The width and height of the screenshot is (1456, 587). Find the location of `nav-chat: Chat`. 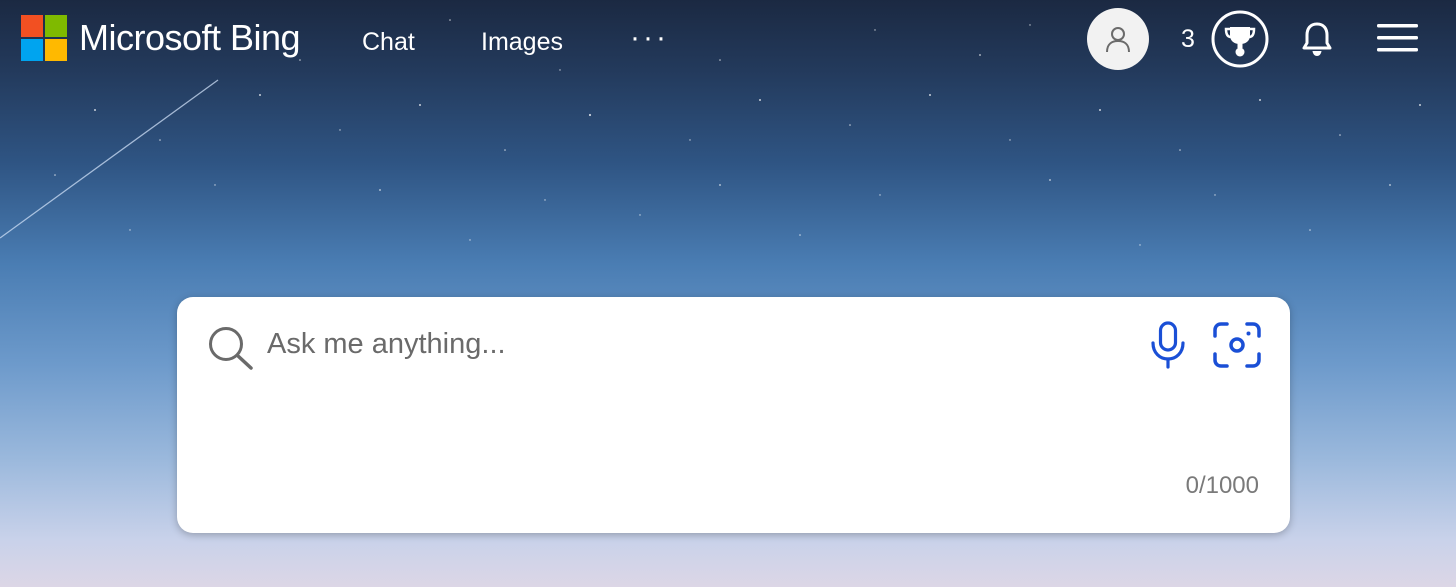

nav-chat: Chat is located at coordinates (388, 42).